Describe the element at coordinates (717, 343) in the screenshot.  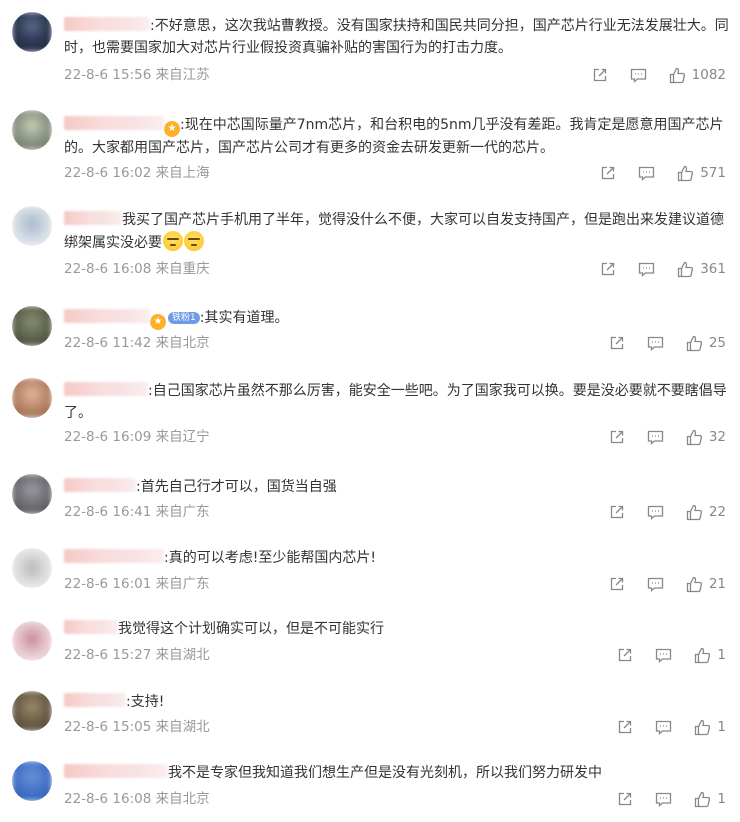
I see `like-count: 25` at that location.